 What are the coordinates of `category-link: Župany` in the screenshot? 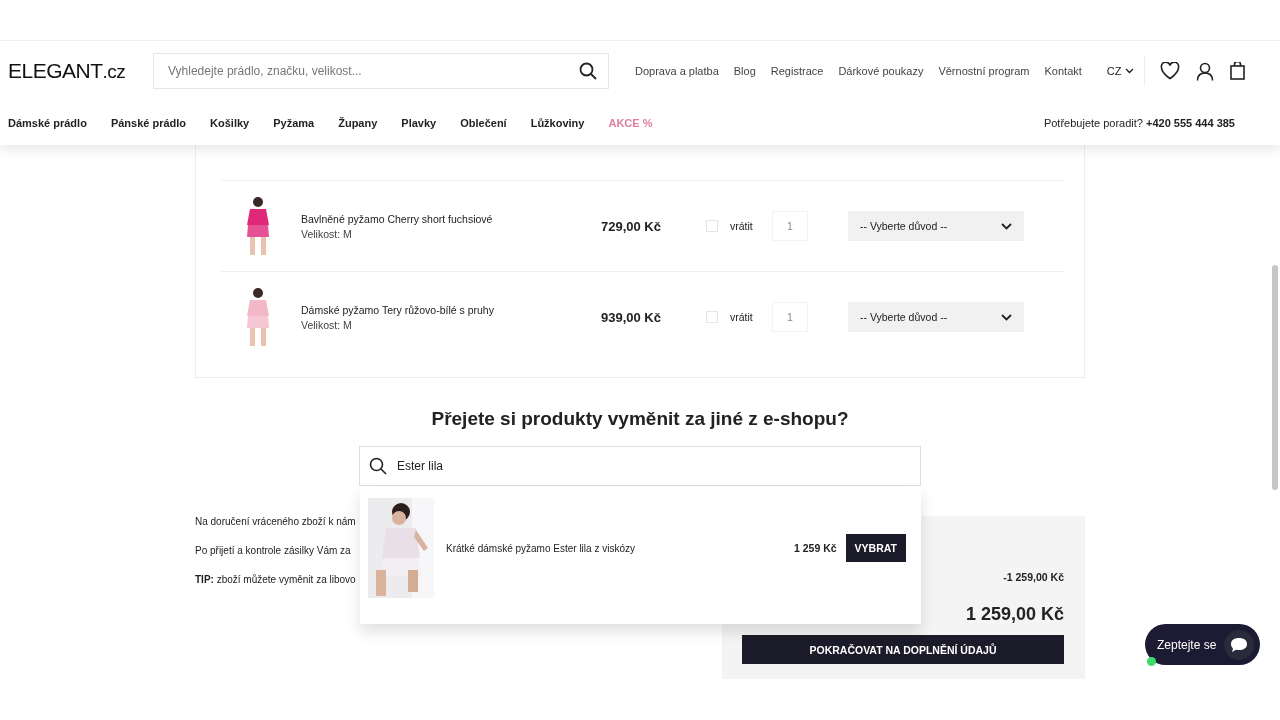 It's located at (358, 123).